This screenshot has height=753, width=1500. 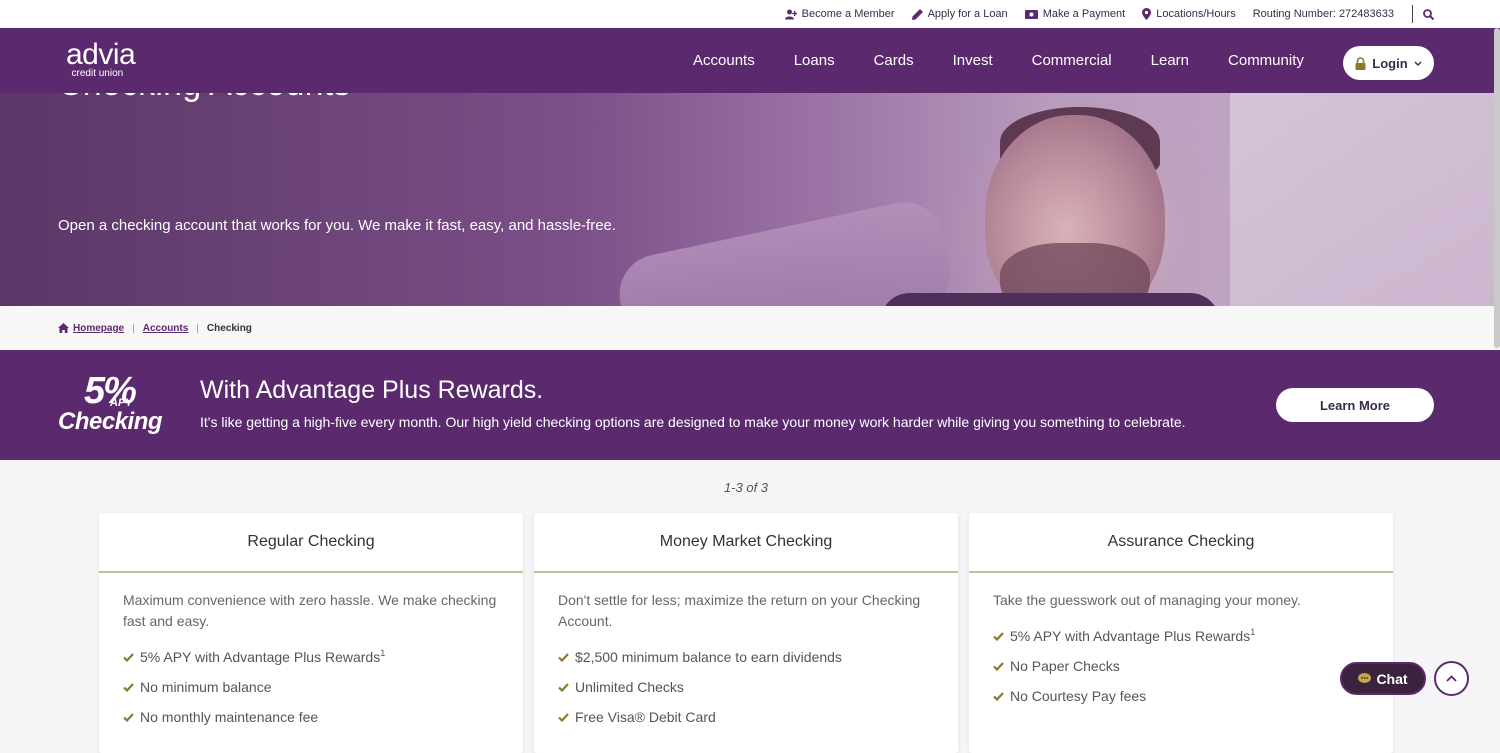 I want to click on promo-title: With Advantage Plus Rewards., so click(x=372, y=390).